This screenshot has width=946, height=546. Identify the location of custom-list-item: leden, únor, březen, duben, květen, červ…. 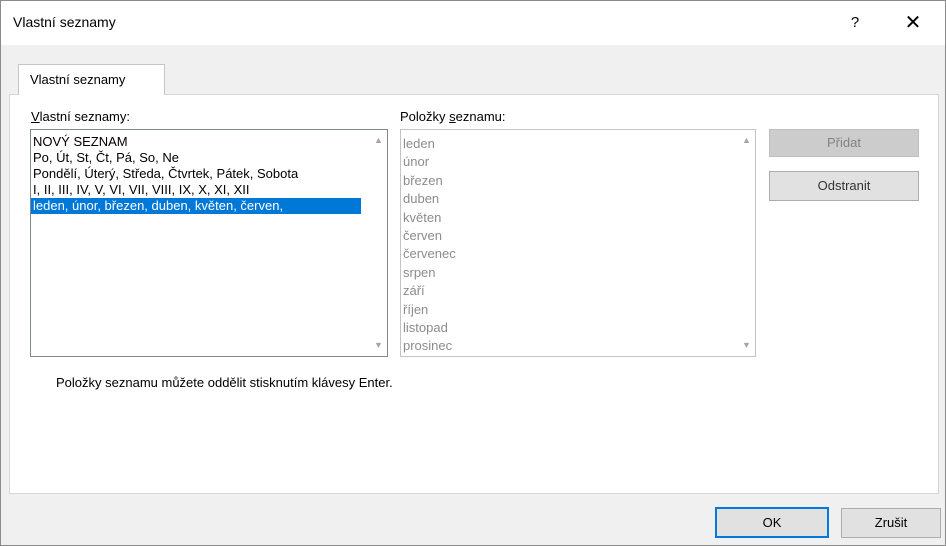
(196, 206).